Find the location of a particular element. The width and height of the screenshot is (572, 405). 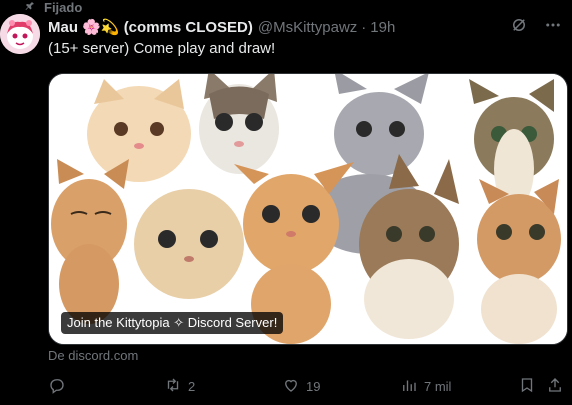

card-title: Join the Kittytopia ✧ Discord Server! is located at coordinates (172, 323).